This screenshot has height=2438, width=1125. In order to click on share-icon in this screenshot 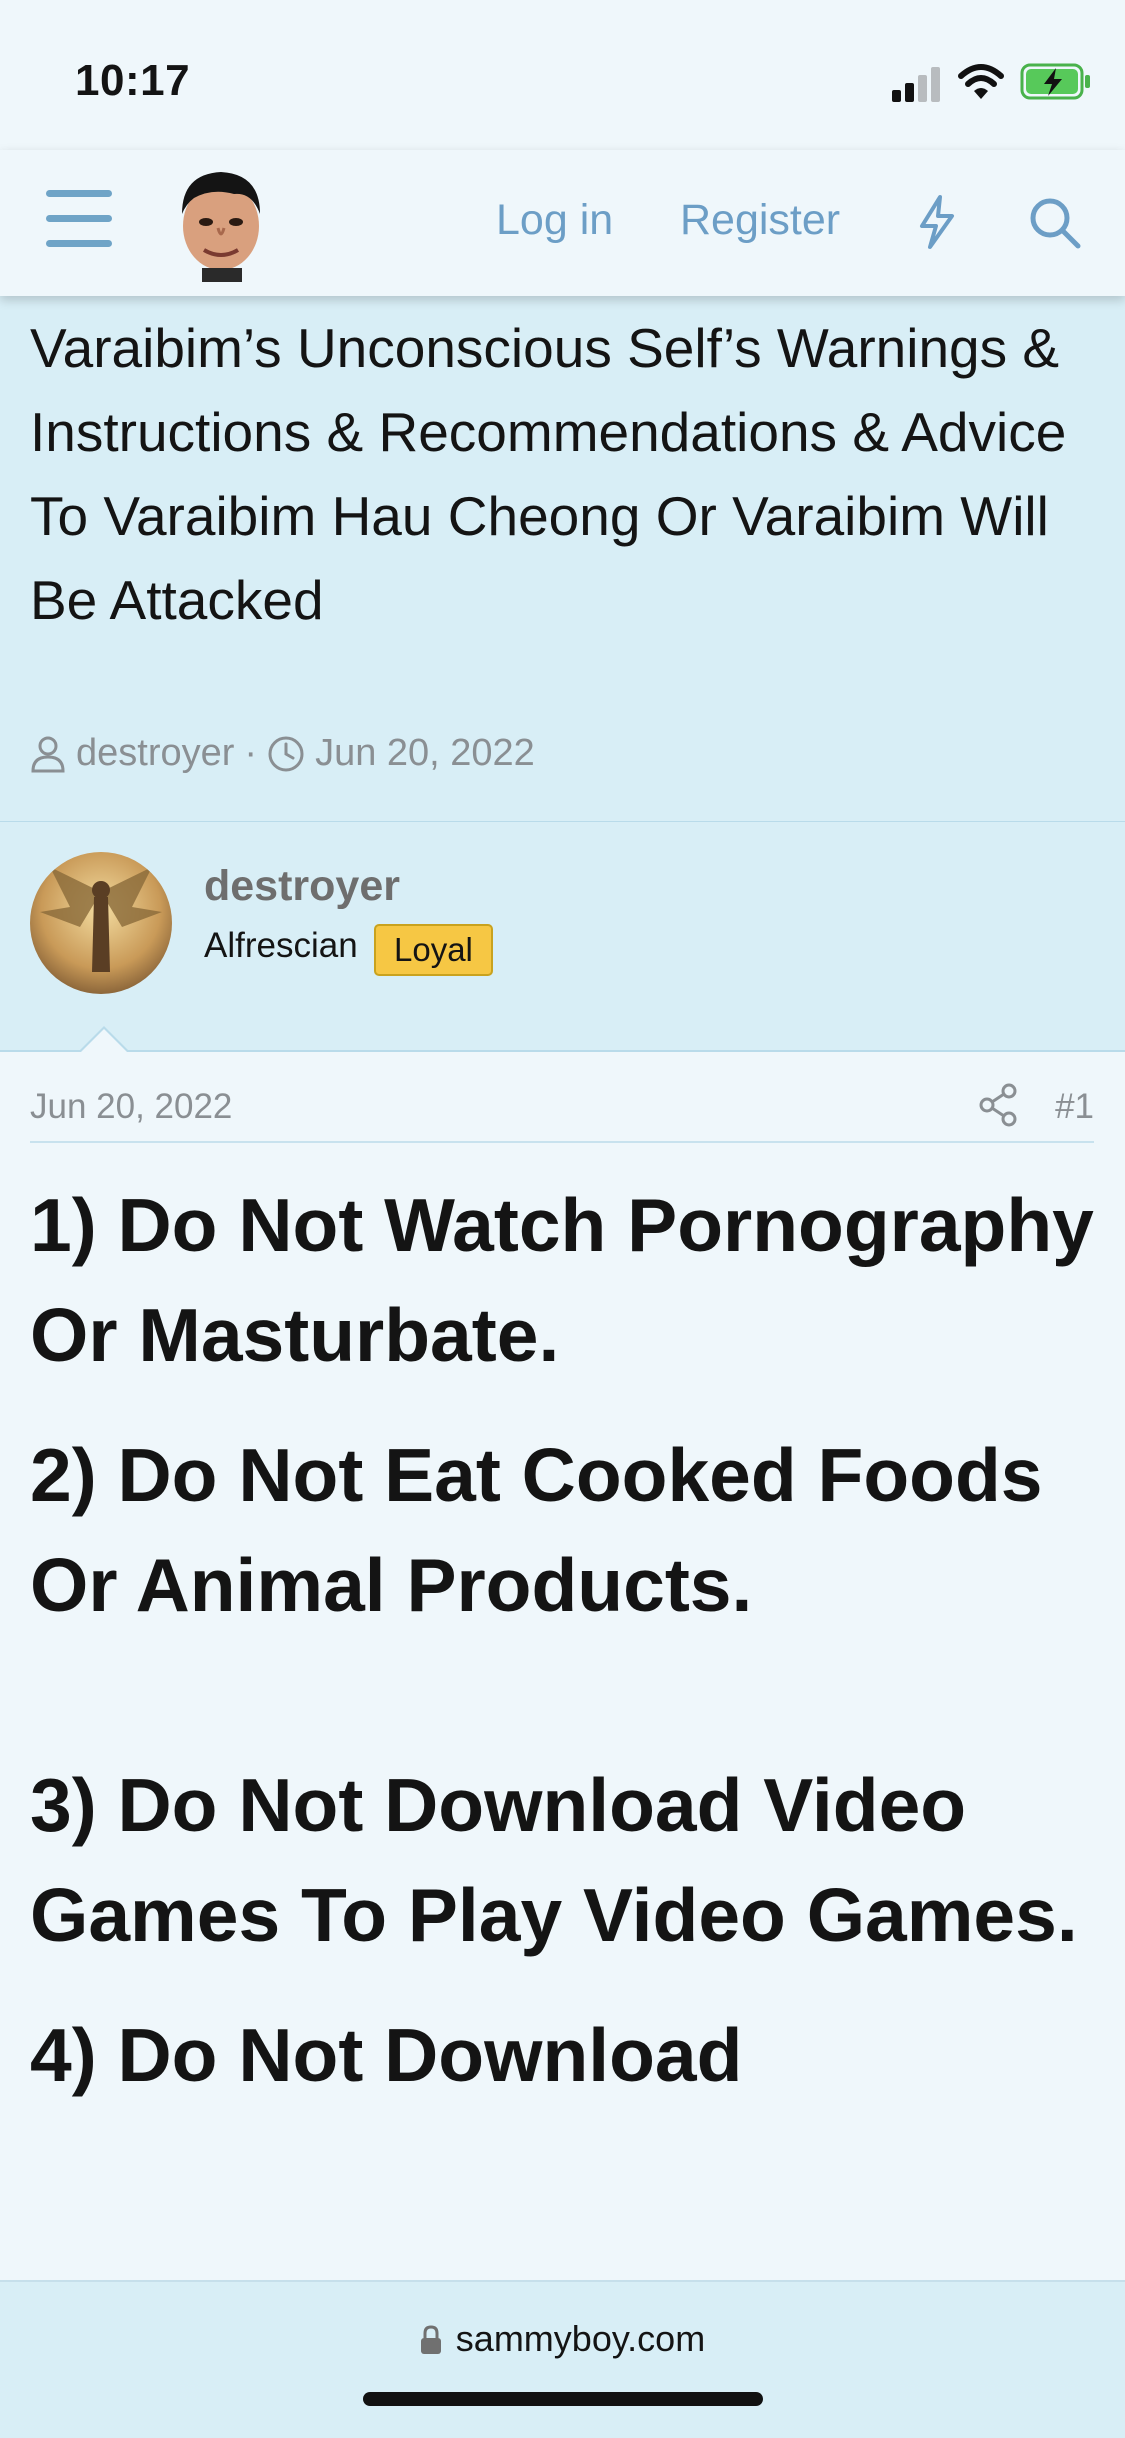, I will do `click(998, 1105)`.